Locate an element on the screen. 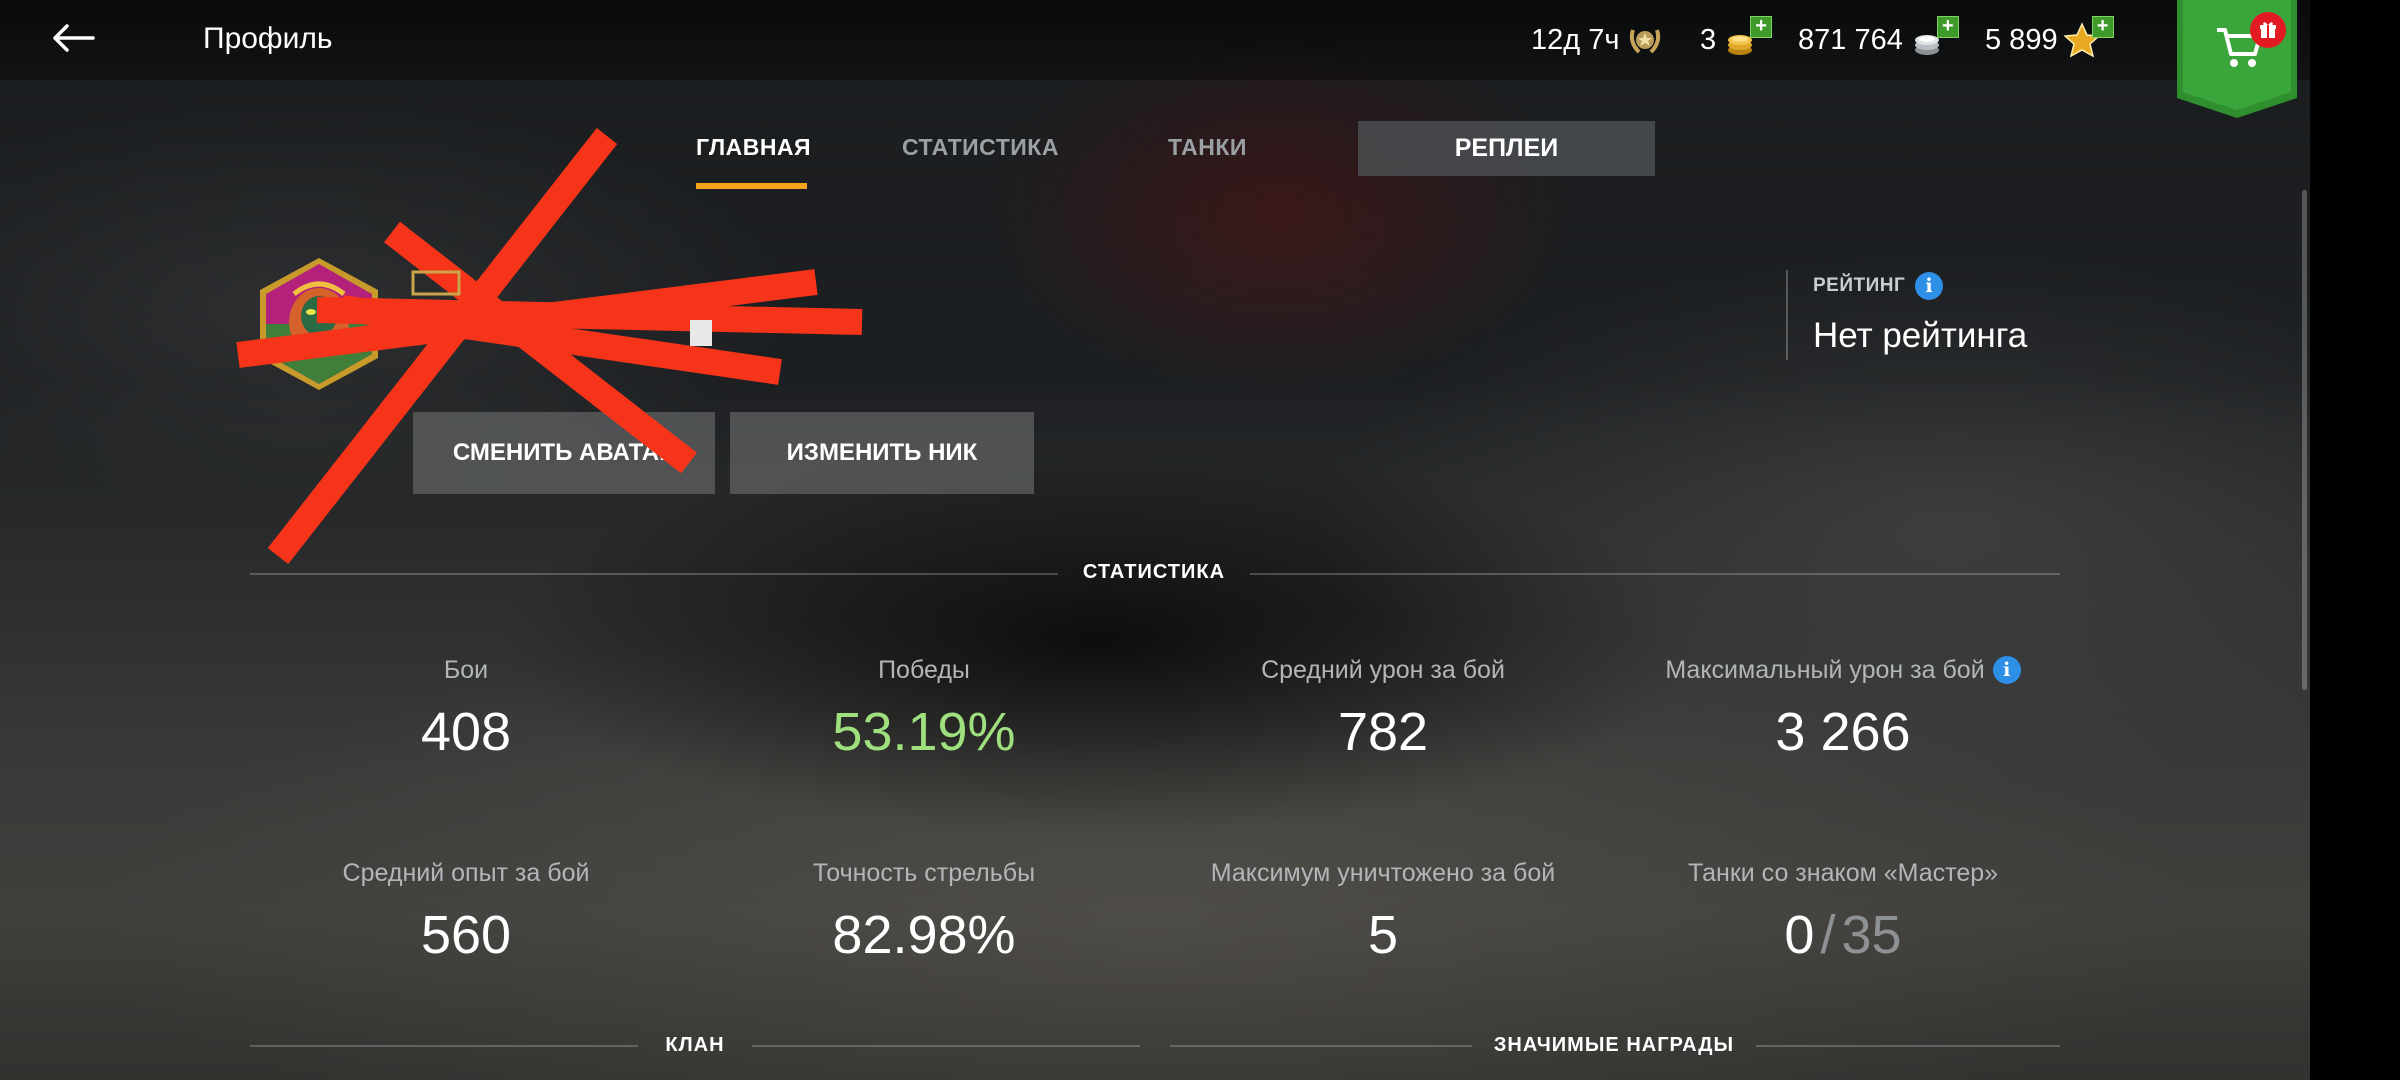 Image resolution: width=2400 pixels, height=1080 pixels. stat-label: Средний опыт за бой is located at coordinates (466, 872).